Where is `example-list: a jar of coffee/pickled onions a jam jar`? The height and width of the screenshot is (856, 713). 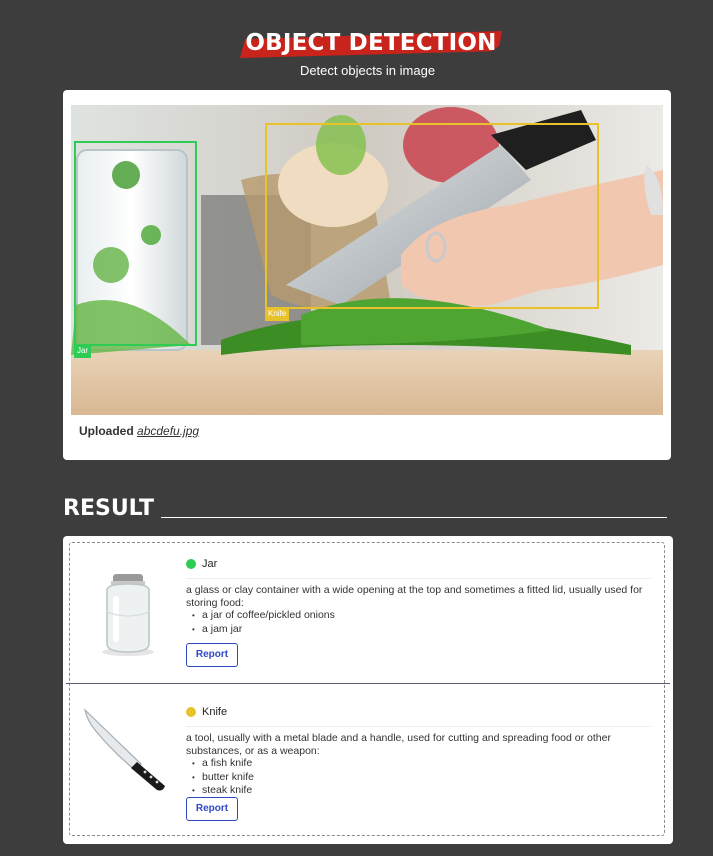
example-list: a jar of coffee/pickled onions a jam jar is located at coordinates (421, 622).